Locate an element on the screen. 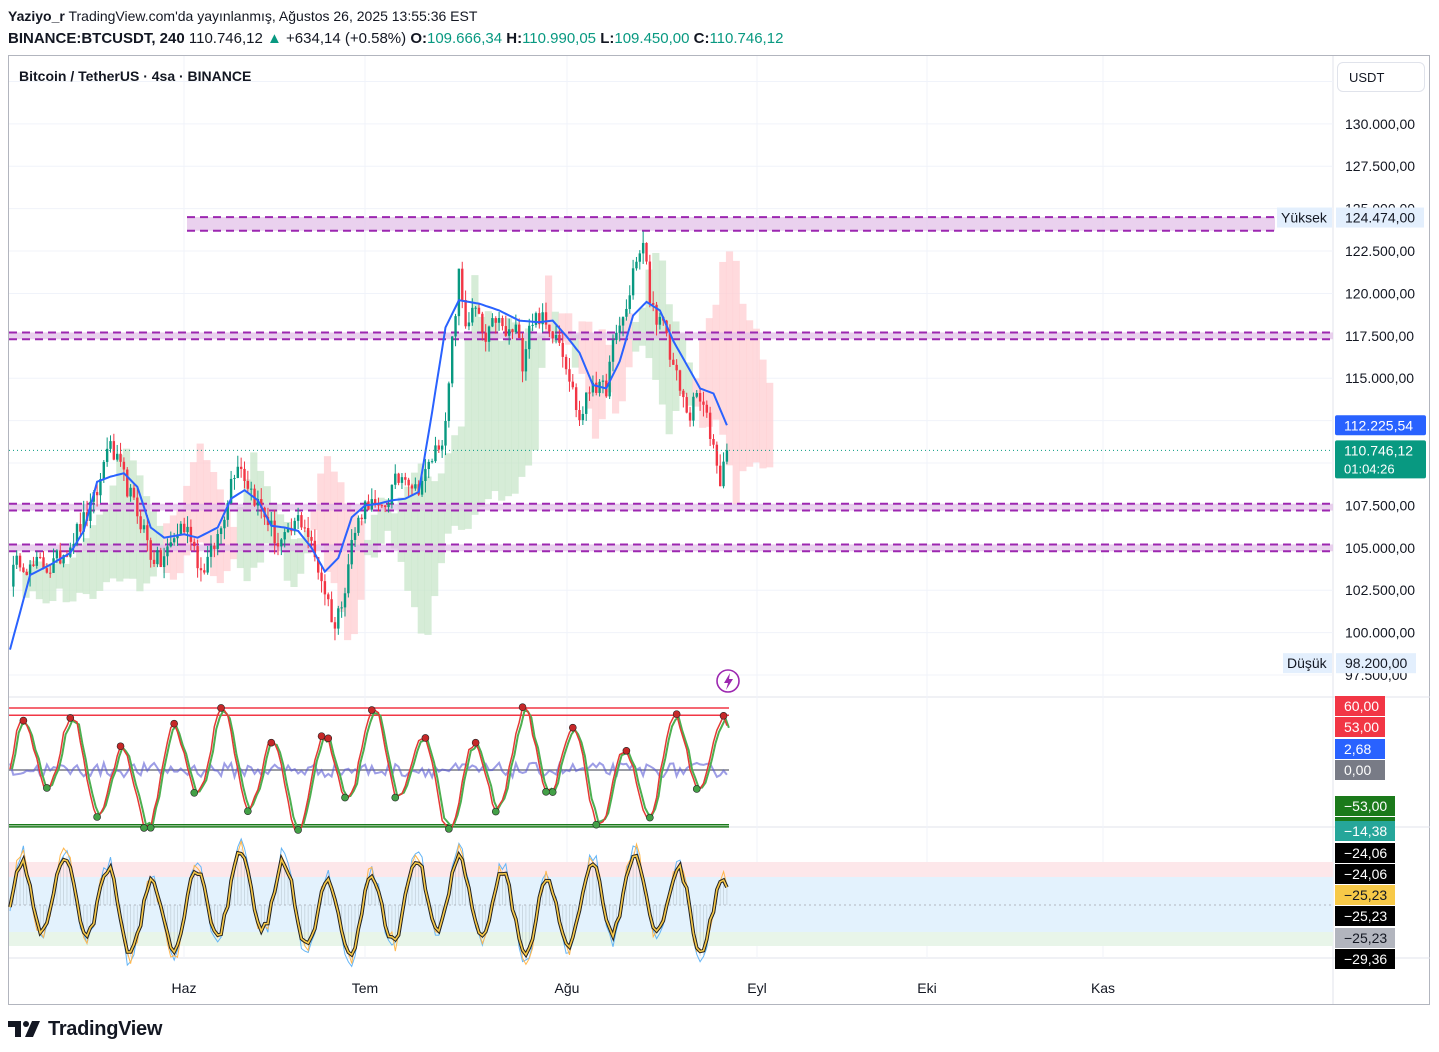 This screenshot has height=1052, width=1439. osc-label-text: −25,23 is located at coordinates (1365, 938).